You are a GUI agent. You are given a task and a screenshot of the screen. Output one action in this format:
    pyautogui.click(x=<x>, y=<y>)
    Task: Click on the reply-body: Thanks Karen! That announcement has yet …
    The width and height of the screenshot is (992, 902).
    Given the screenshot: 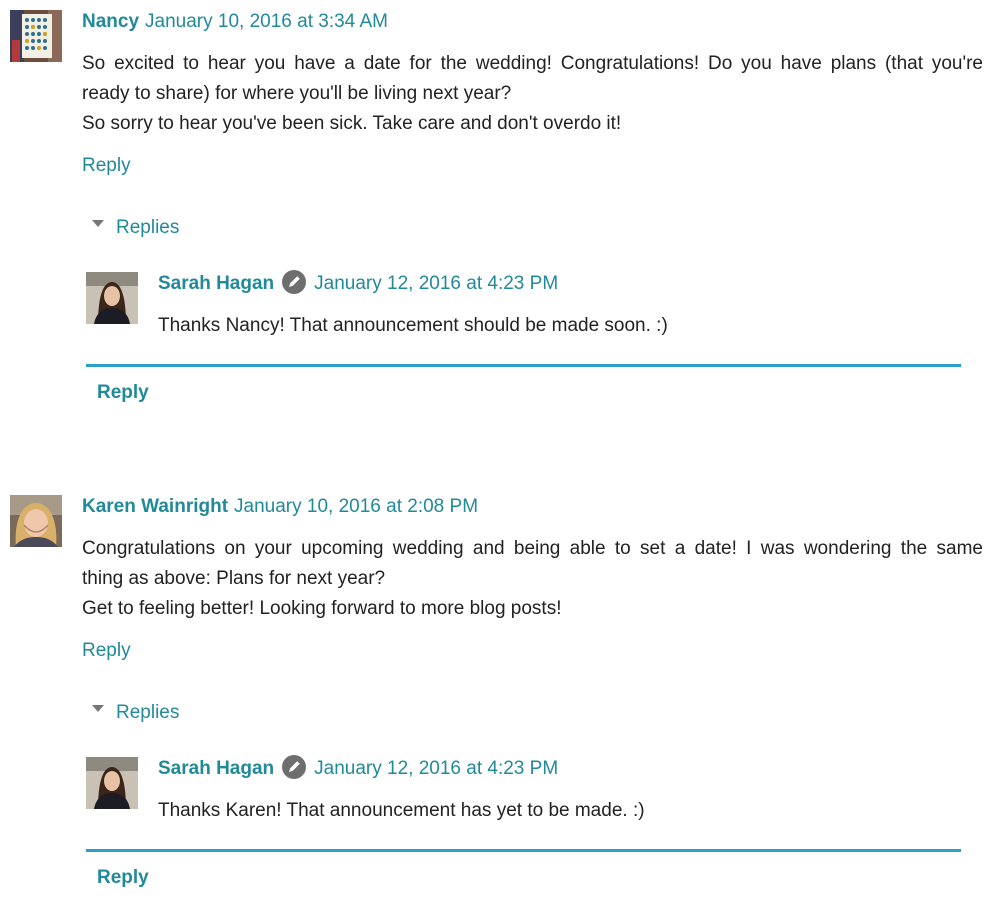 What is the action you would take?
    pyautogui.click(x=401, y=810)
    